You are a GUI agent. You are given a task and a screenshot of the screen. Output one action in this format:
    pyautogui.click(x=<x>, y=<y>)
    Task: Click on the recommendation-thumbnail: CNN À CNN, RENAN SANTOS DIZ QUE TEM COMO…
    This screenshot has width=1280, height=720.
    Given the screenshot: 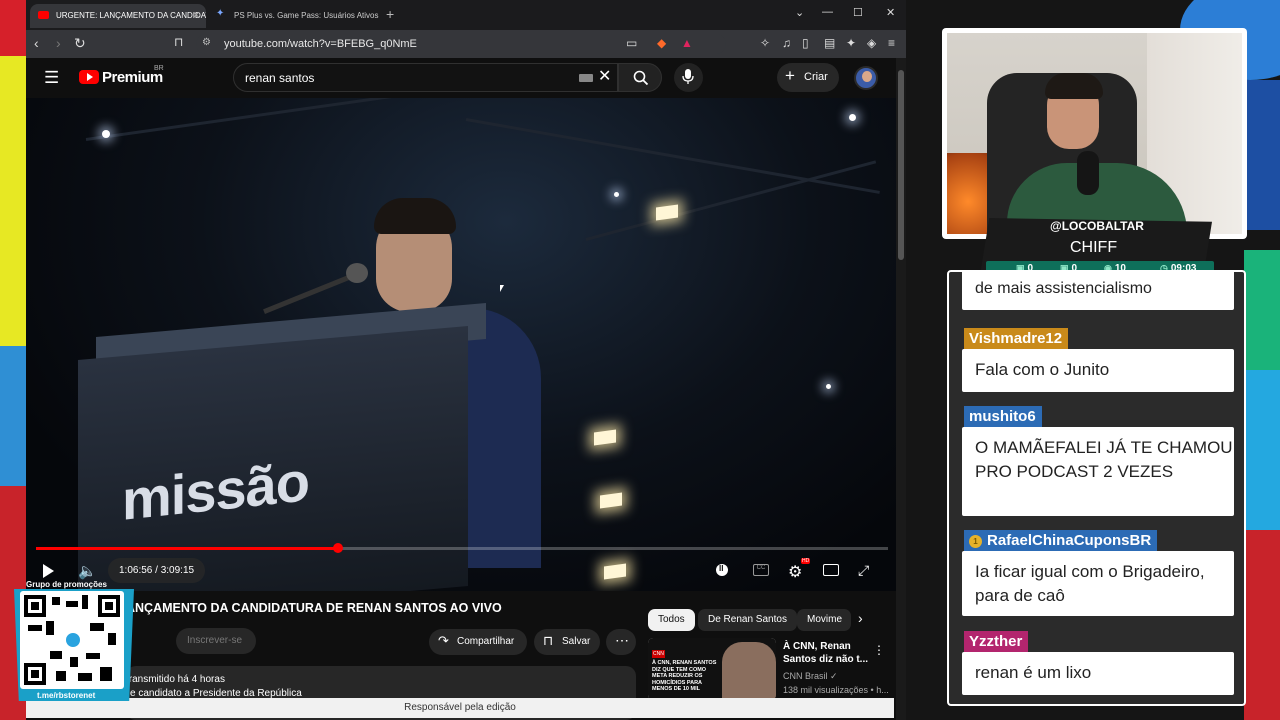 What is the action you would take?
    pyautogui.click(x=712, y=669)
    